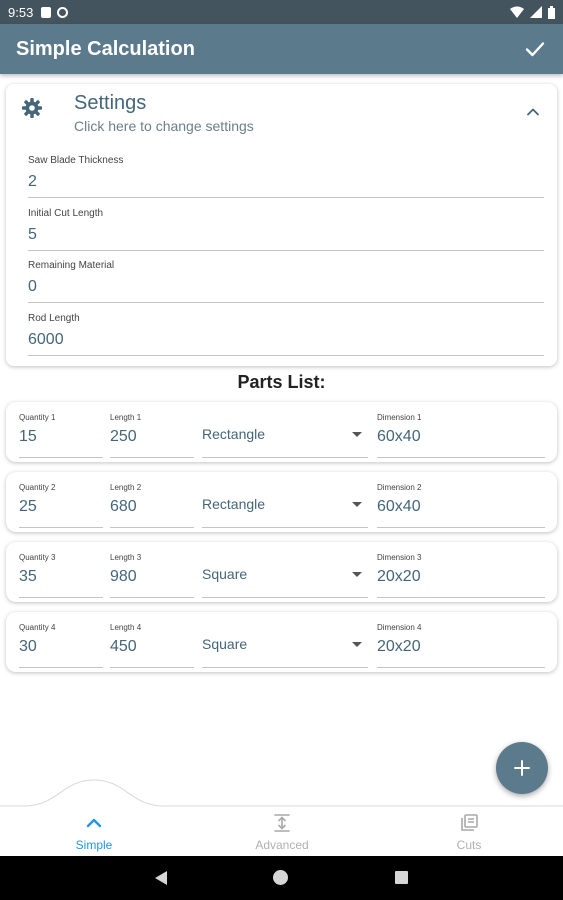  I want to click on length-label: Length 2, so click(126, 487).